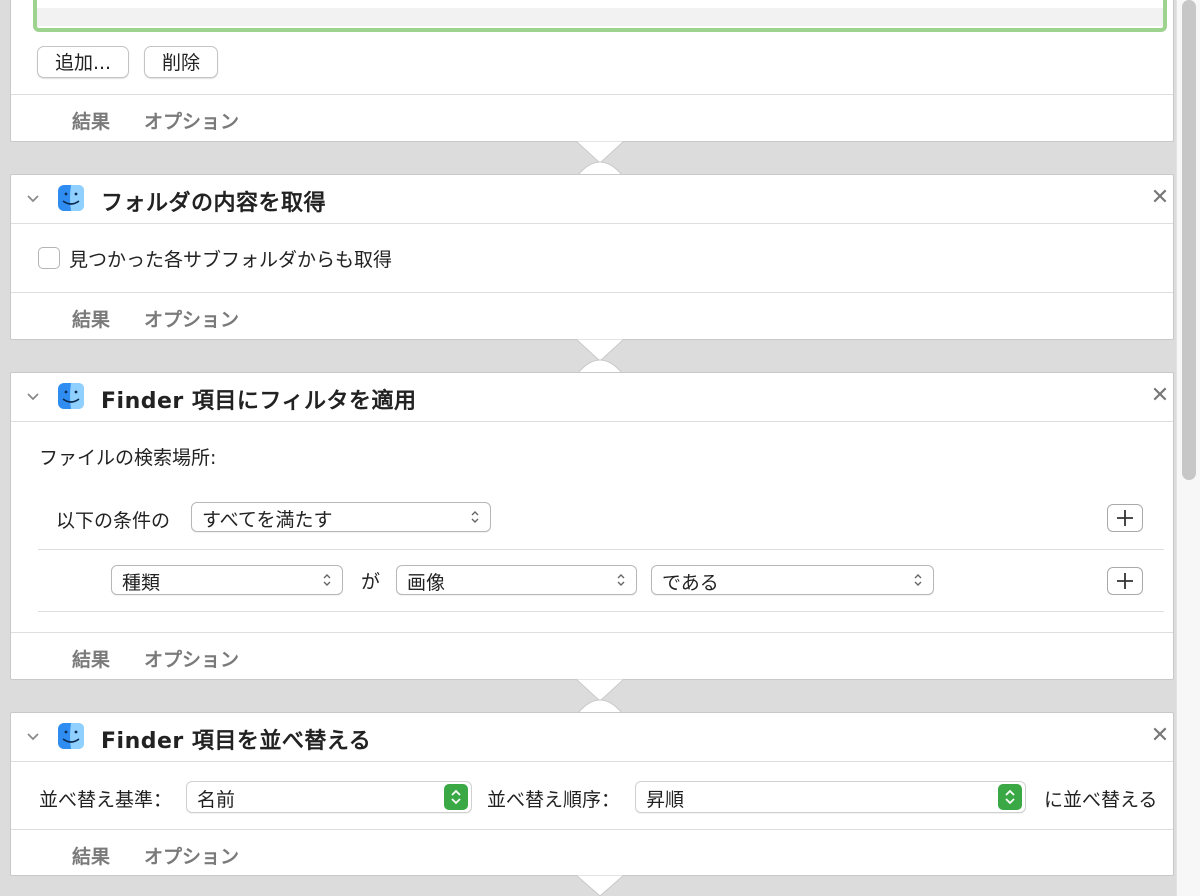 The image size is (1200, 896). I want to click on card-title: Finder 項目を並べ替える, so click(236, 741).